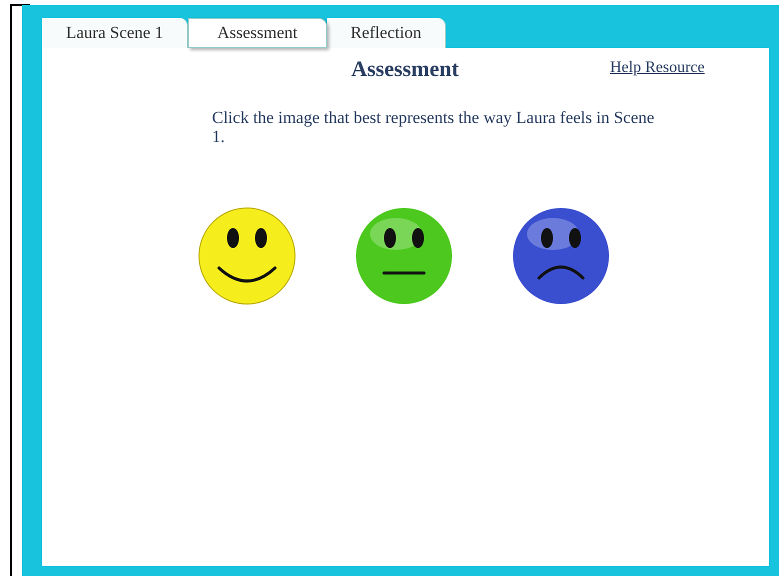  What do you see at coordinates (257, 33) in the screenshot?
I see `tab: Assessment` at bounding box center [257, 33].